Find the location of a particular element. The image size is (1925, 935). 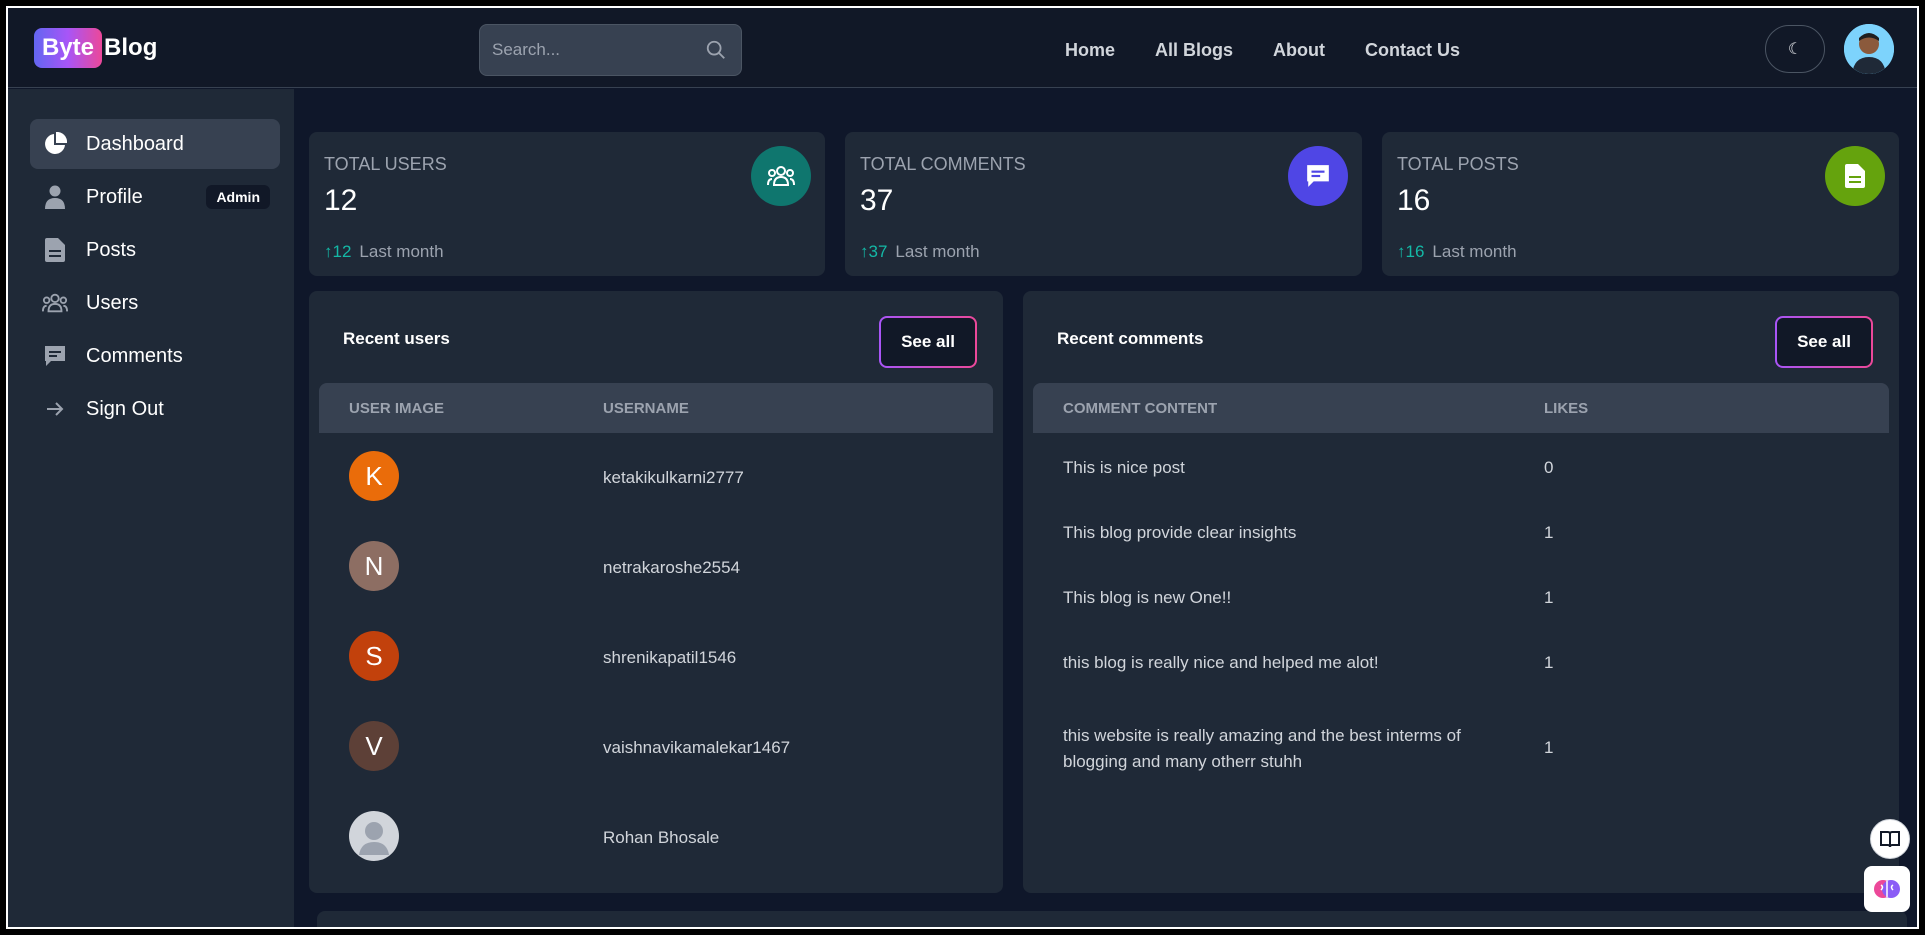

avatar: V is located at coordinates (374, 746).